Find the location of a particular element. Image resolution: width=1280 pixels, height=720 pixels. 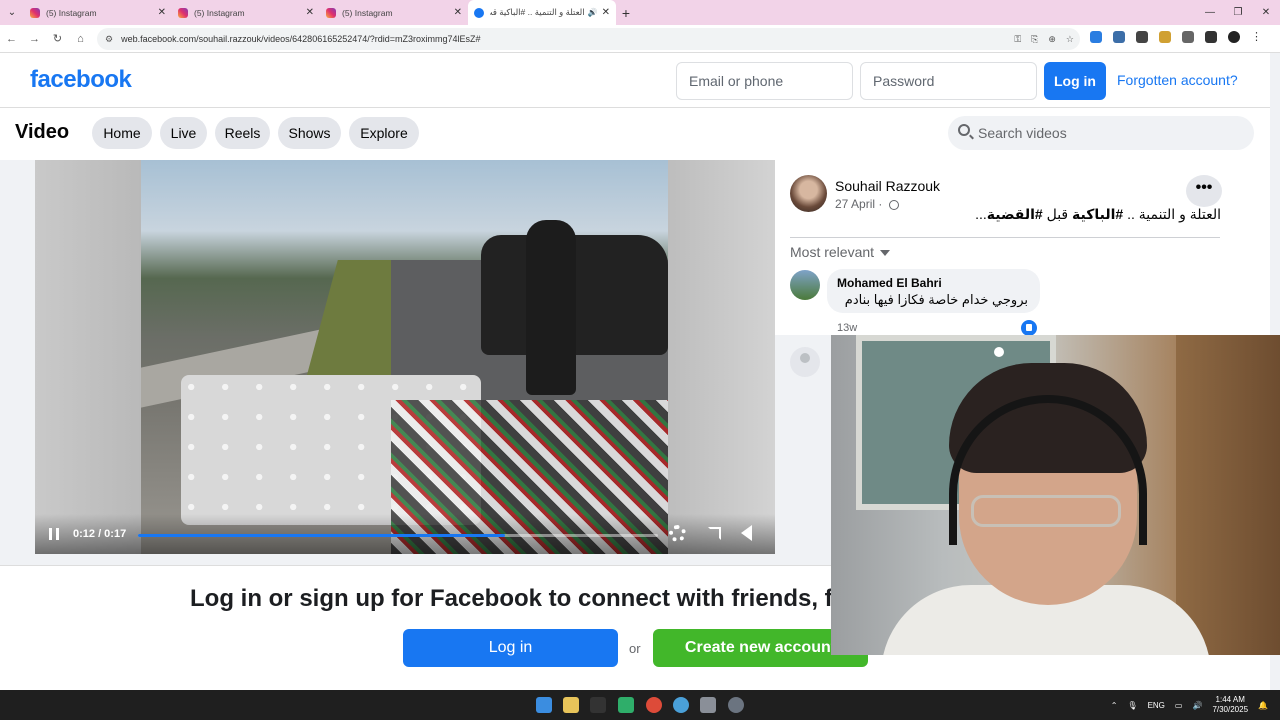

system-tray: ⌃ 🎙 ENG ▭ 🔊 1:44 AM 7/30/2025 🔔 is located at coordinates (1189, 705).